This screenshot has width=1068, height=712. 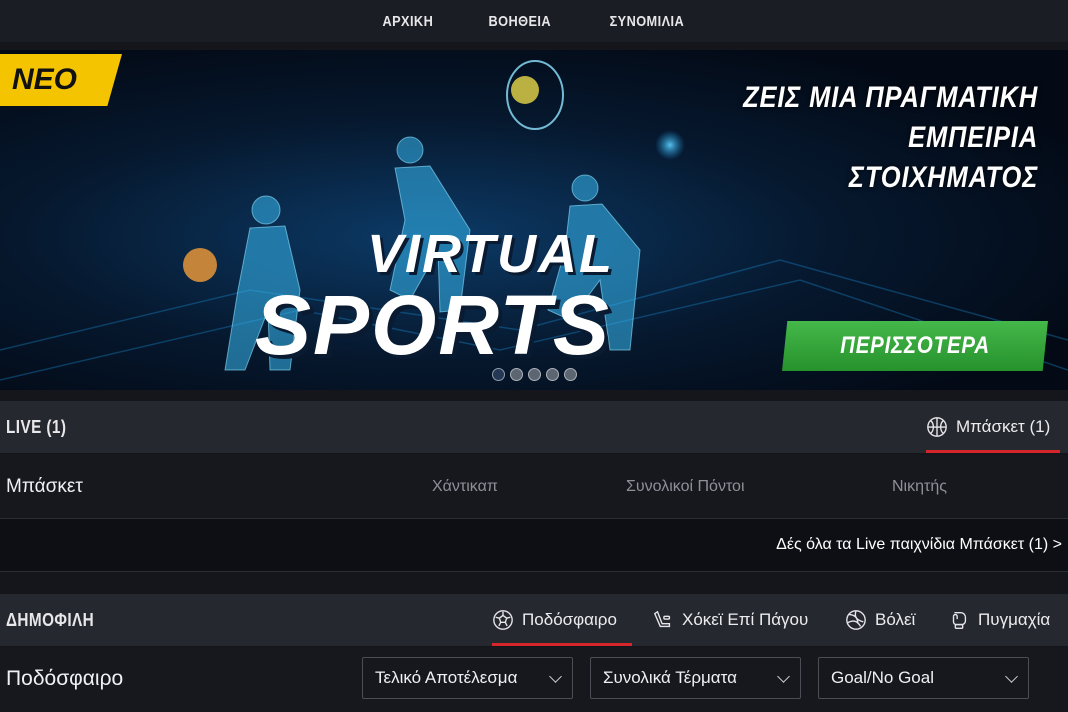 What do you see at coordinates (919, 545) in the screenshot?
I see `see-all-live-link: Δές όλα τα Live παιχνίδια Μπάσκετ (1) >` at bounding box center [919, 545].